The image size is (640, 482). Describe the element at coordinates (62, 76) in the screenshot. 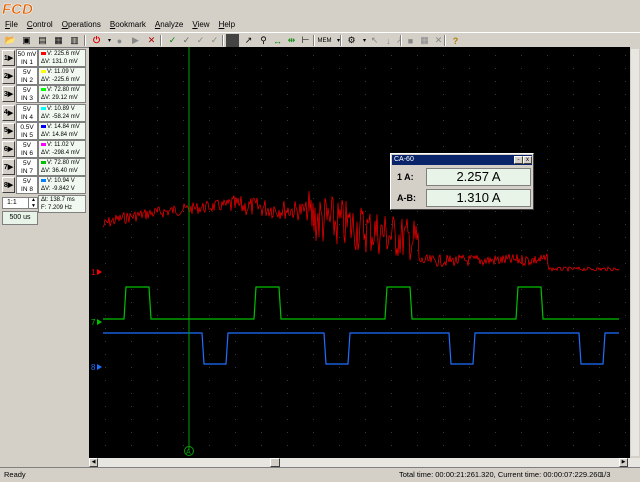

I see `channel-2-readout: V: 11.09 V ΔV: -225.6 mV` at that location.